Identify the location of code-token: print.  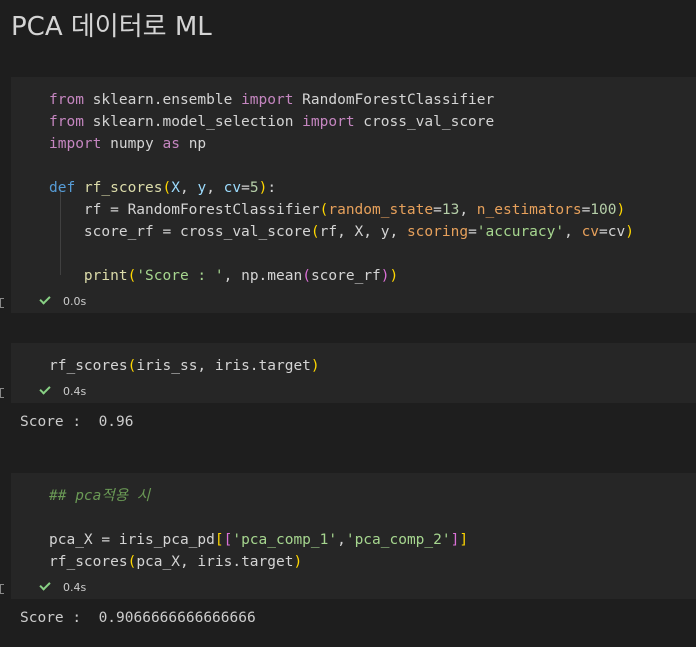
(105, 276).